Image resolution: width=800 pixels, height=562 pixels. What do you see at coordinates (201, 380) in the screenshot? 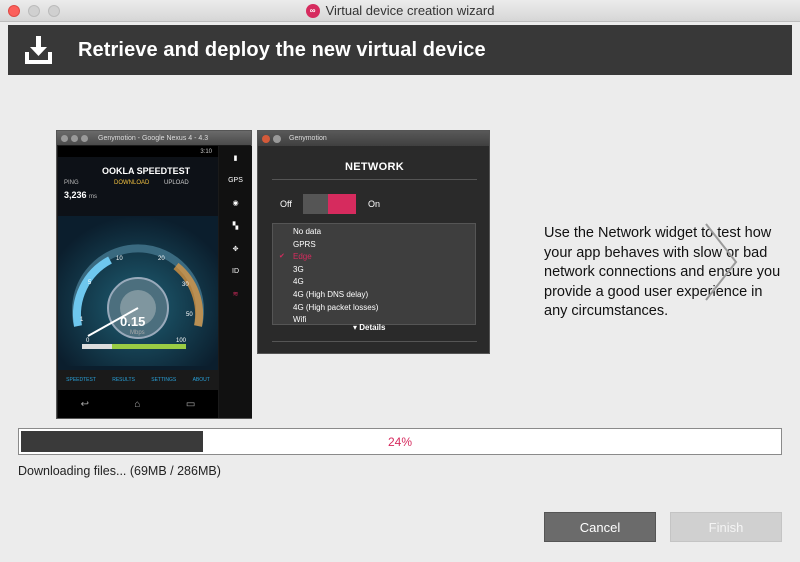
I see `tab-about: ABOUT` at bounding box center [201, 380].